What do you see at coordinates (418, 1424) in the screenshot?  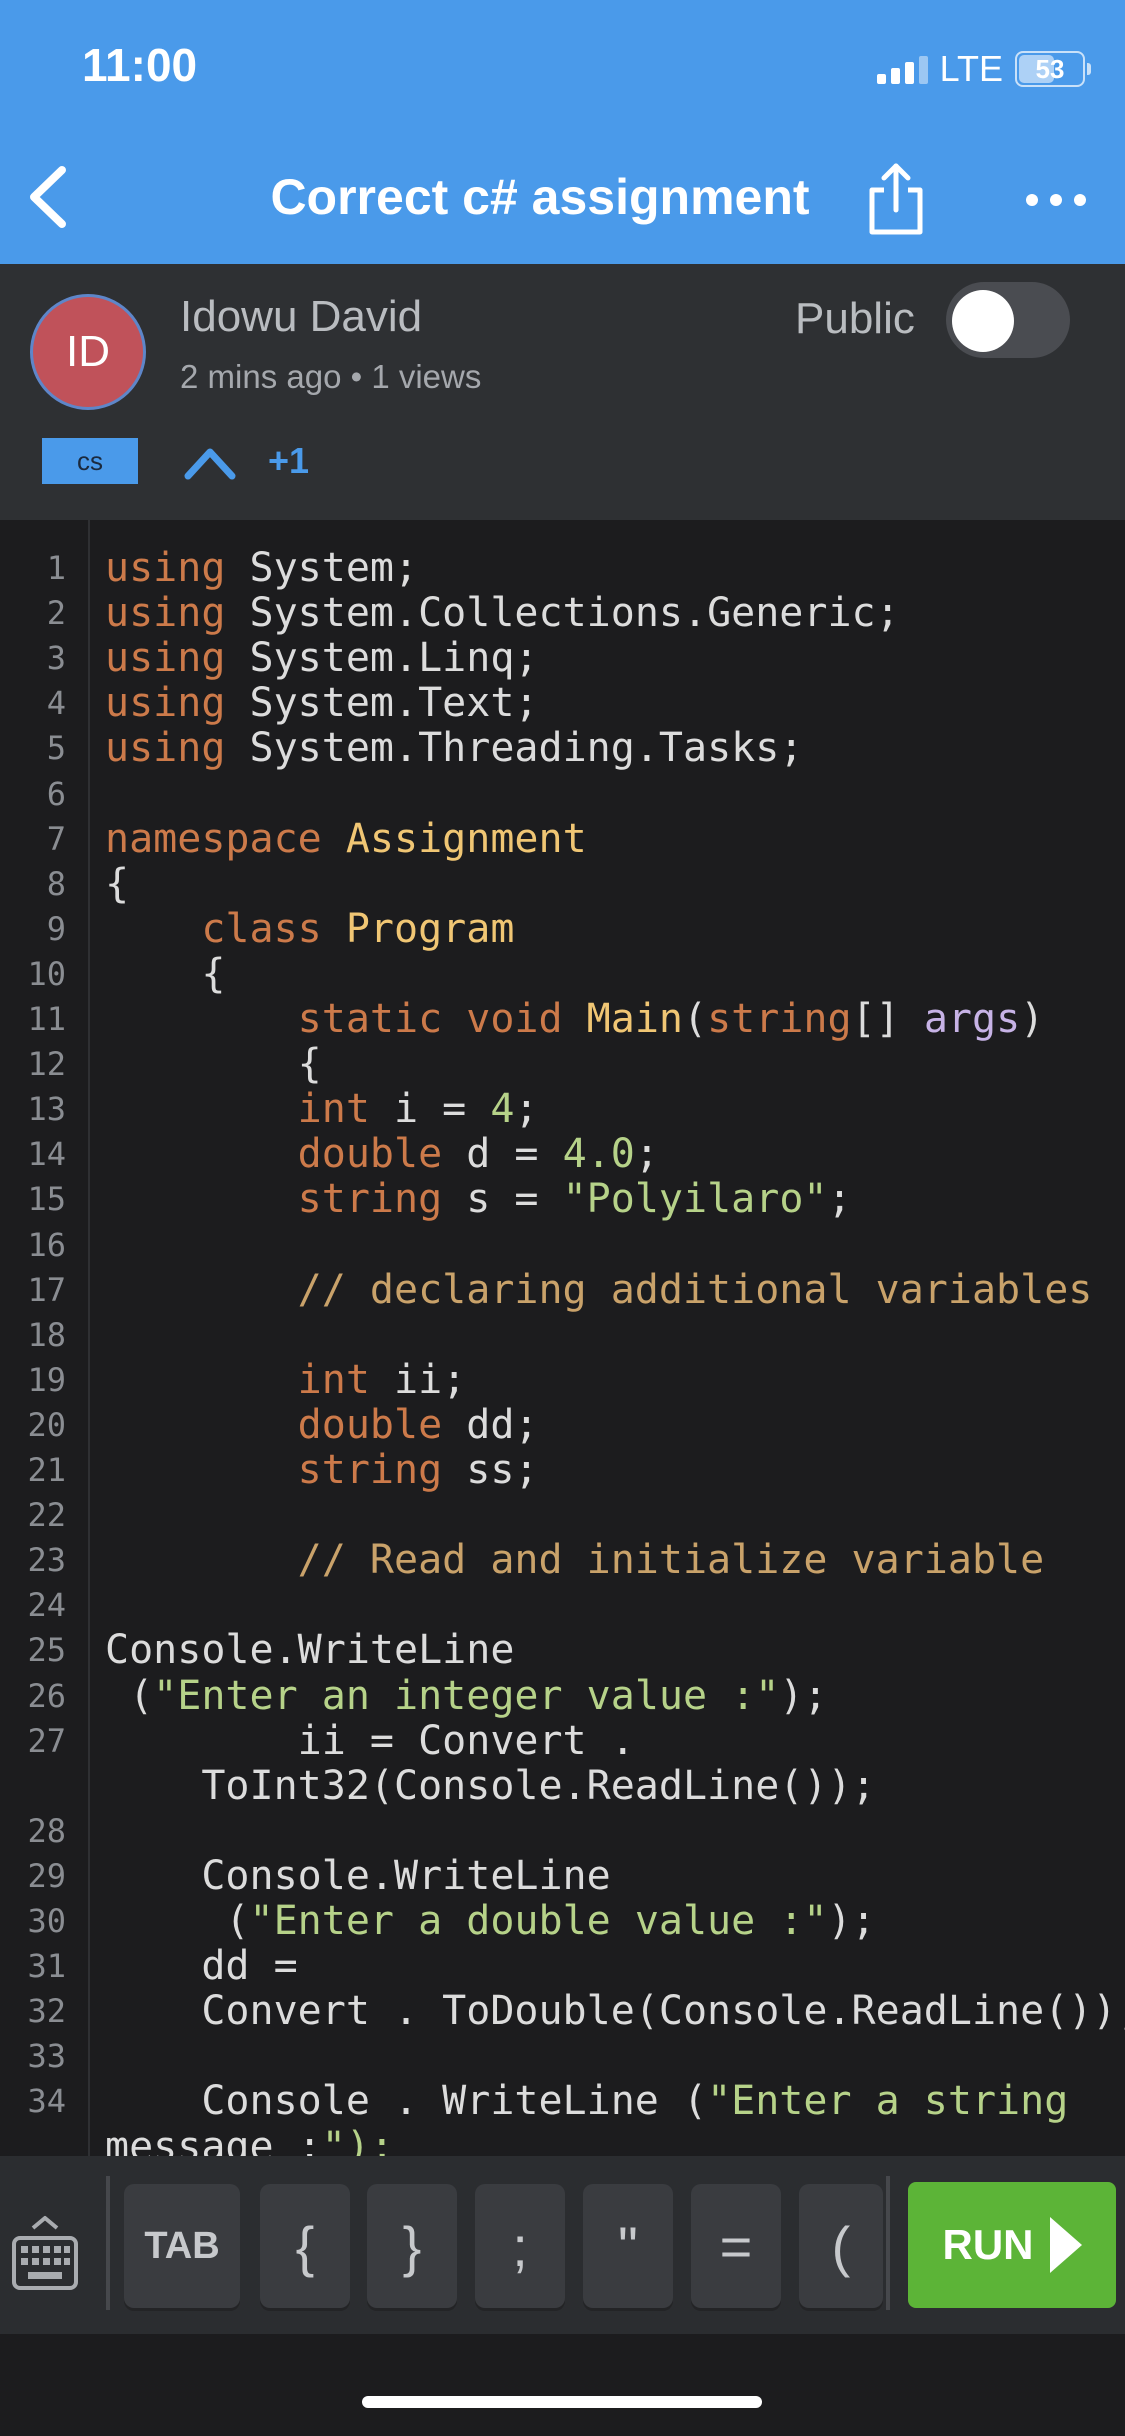 I see `code-text: double dd;` at bounding box center [418, 1424].